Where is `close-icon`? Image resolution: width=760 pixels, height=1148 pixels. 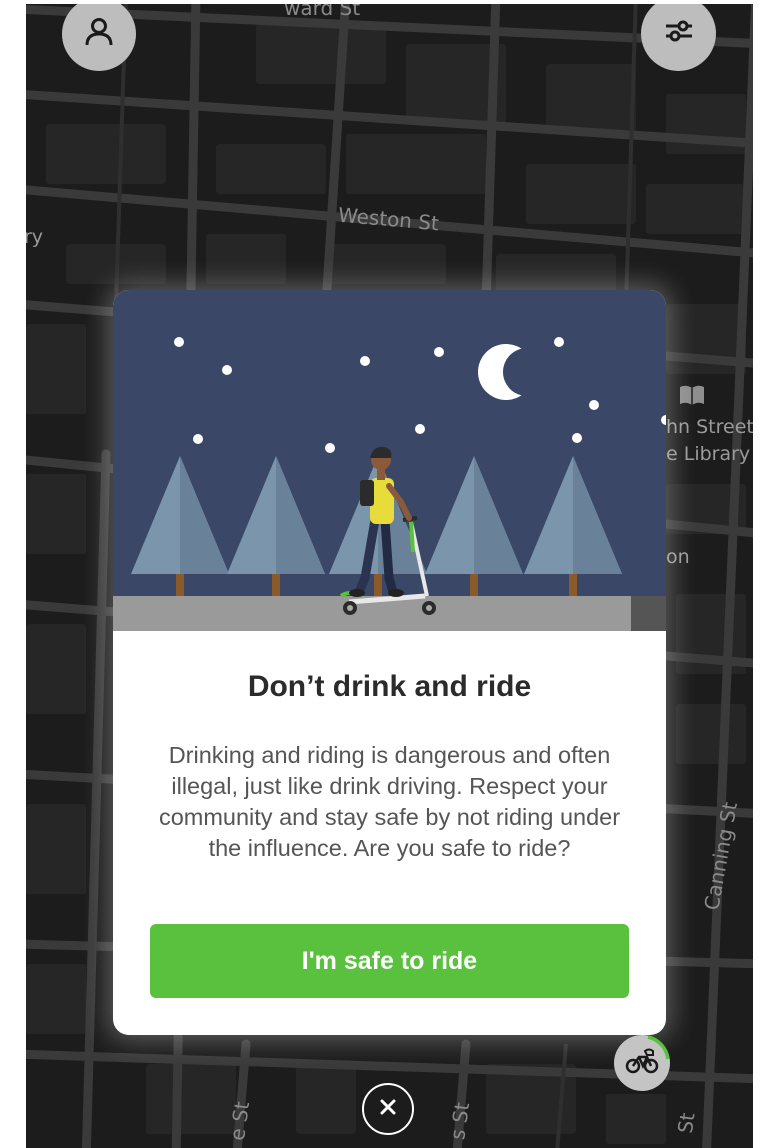 close-icon is located at coordinates (388, 1109).